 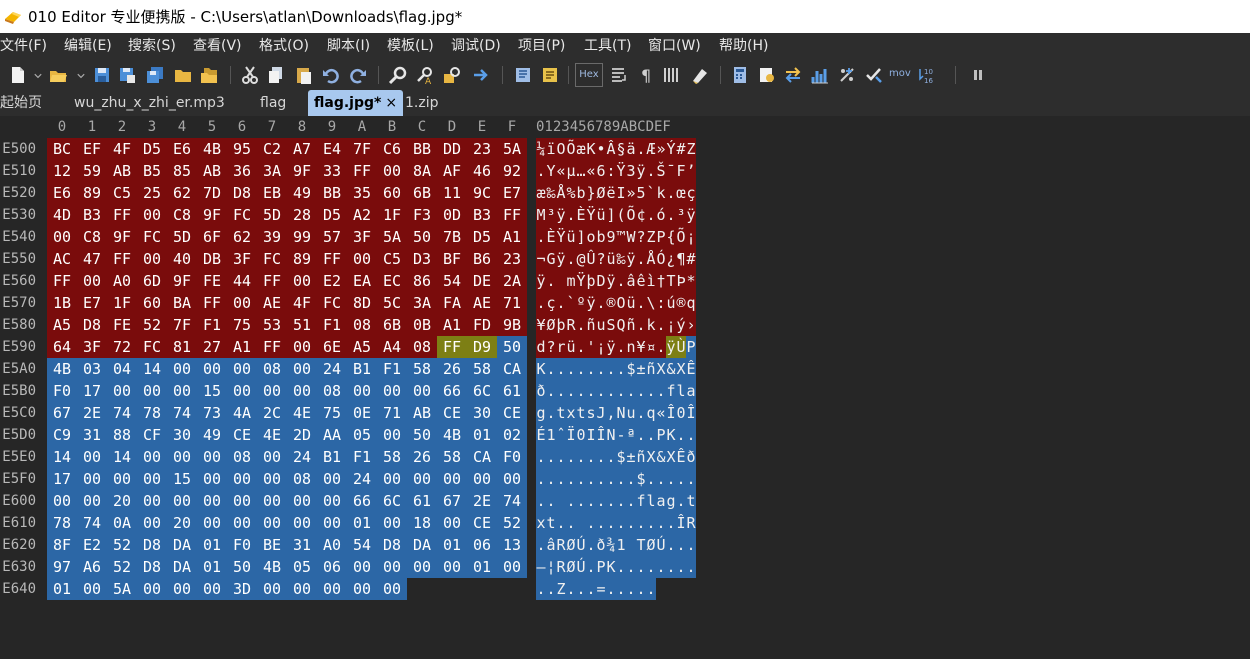 What do you see at coordinates (681, 391) in the screenshot?
I see `ascii-char: l` at bounding box center [681, 391].